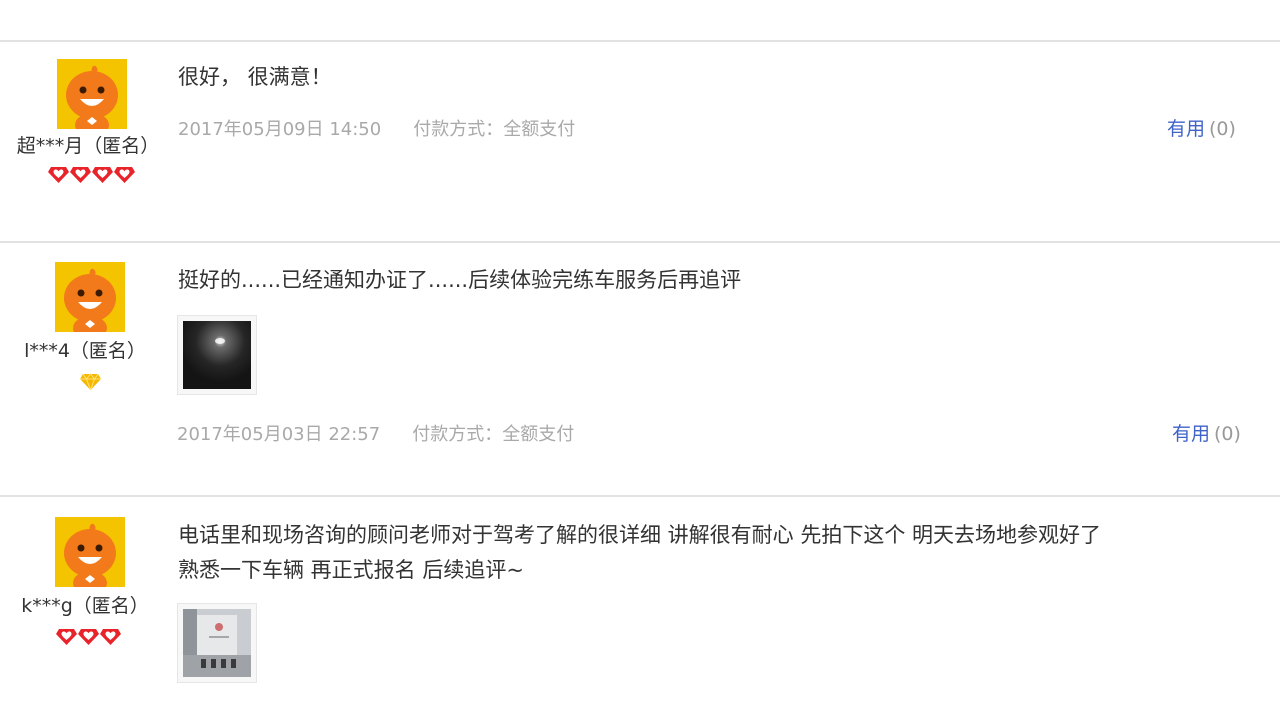 This screenshot has height=718, width=1280. Describe the element at coordinates (85, 351) in the screenshot. I see `username: l***4（匿名）` at that location.